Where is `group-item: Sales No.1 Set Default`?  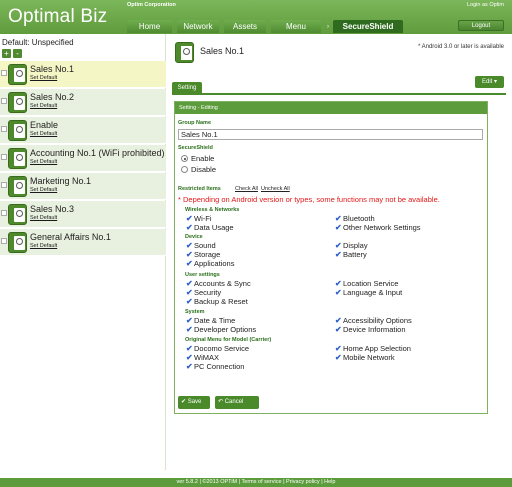 group-item: Sales No.1 Set Default is located at coordinates (83, 74).